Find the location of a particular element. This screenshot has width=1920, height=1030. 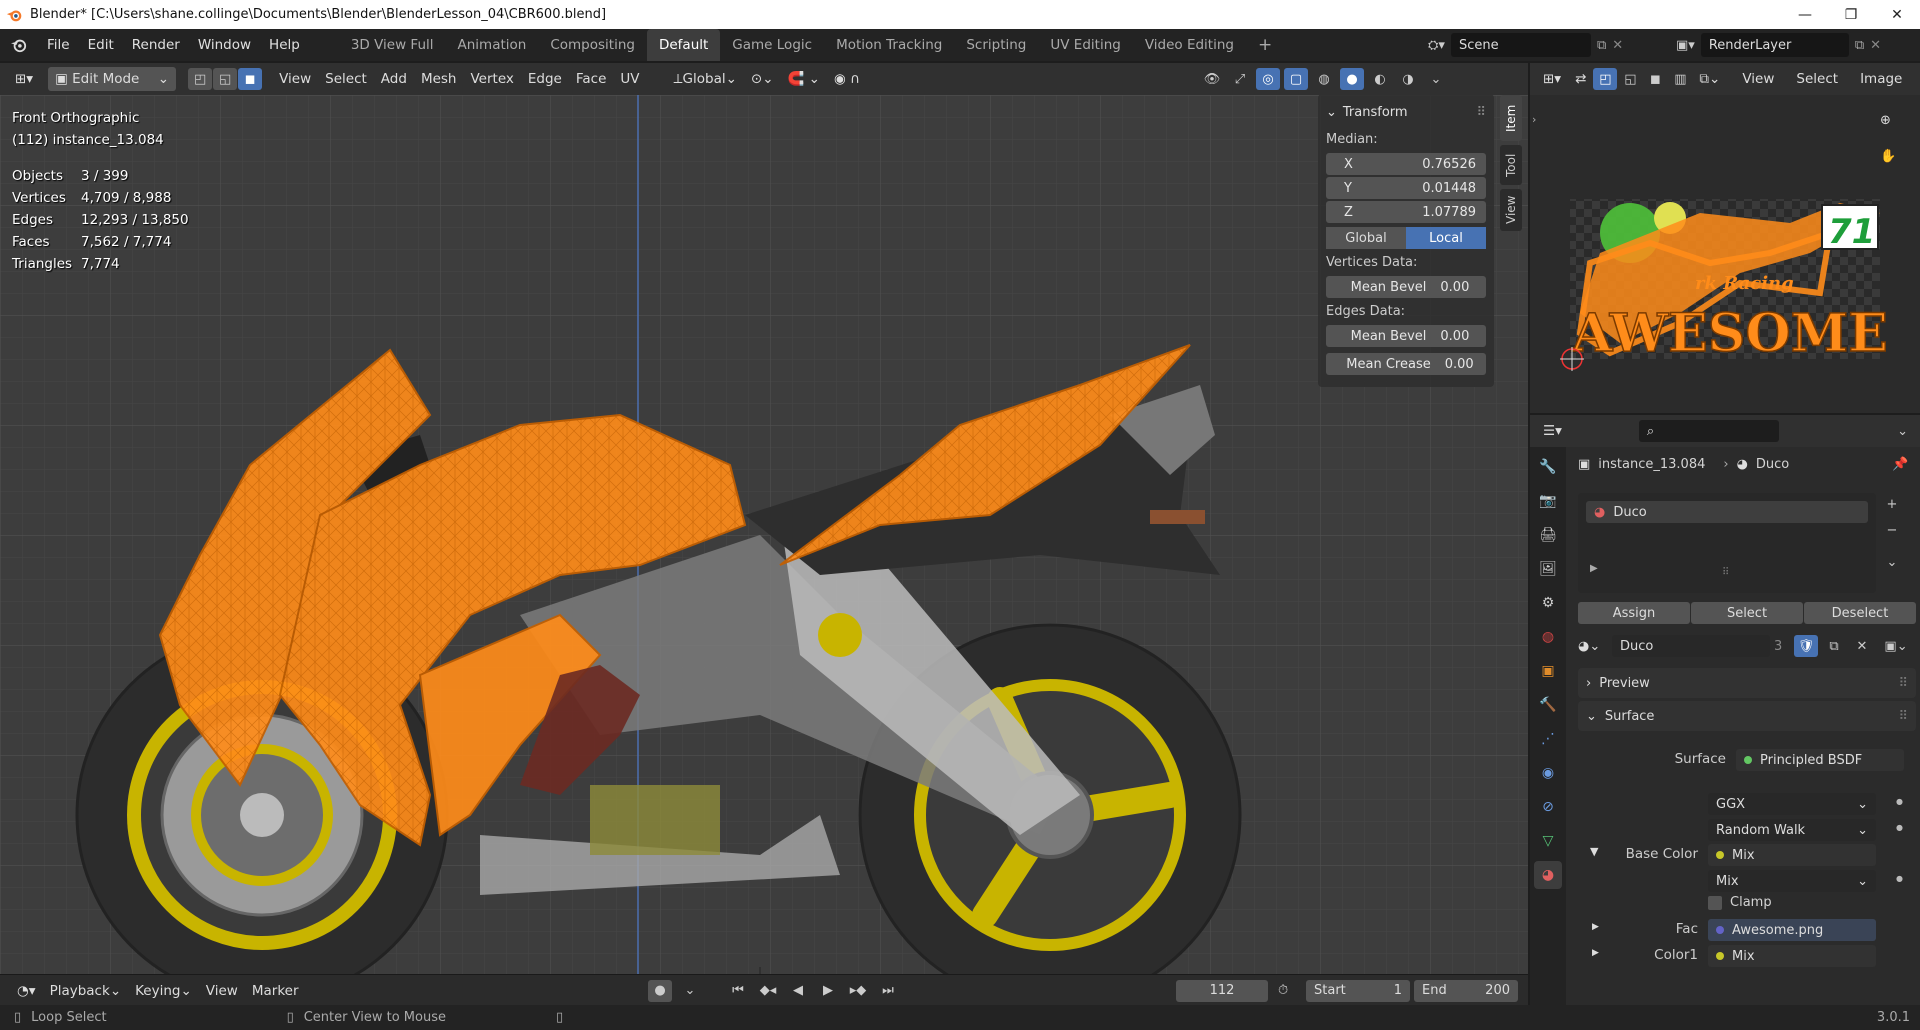

subsurface-method-dropdown: Random Walk ⌄ is located at coordinates (1792, 830).